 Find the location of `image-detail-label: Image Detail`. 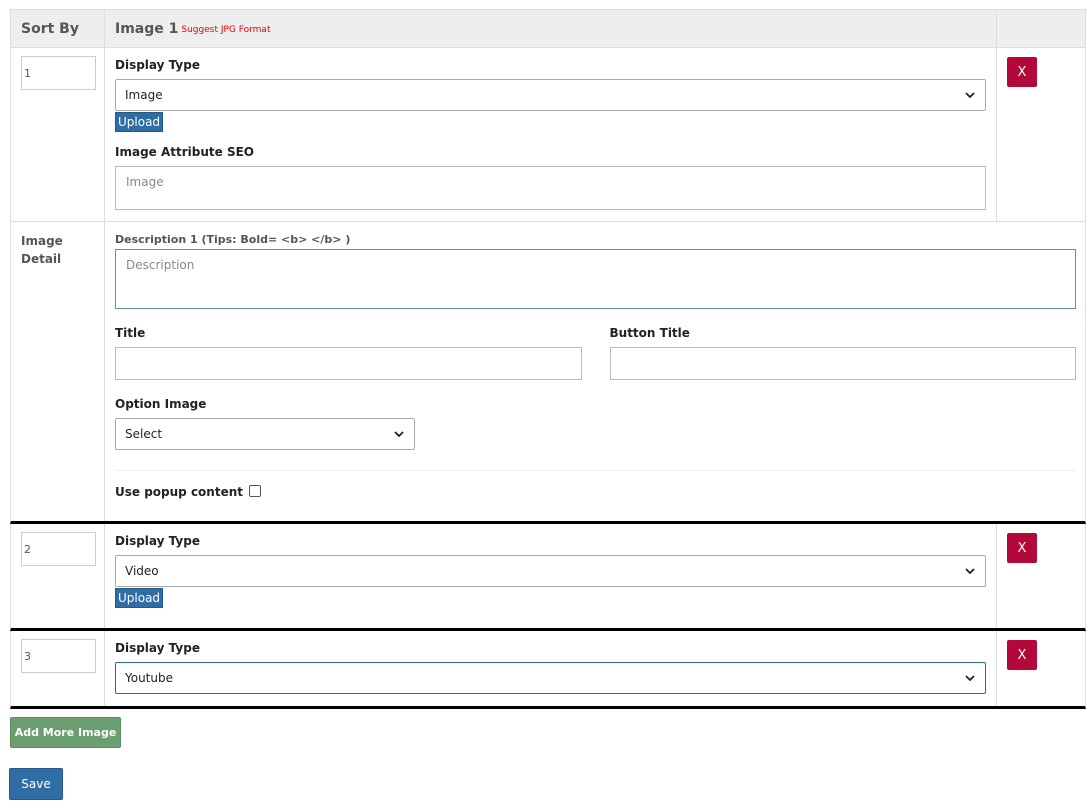

image-detail-label: Image Detail is located at coordinates (42, 250).